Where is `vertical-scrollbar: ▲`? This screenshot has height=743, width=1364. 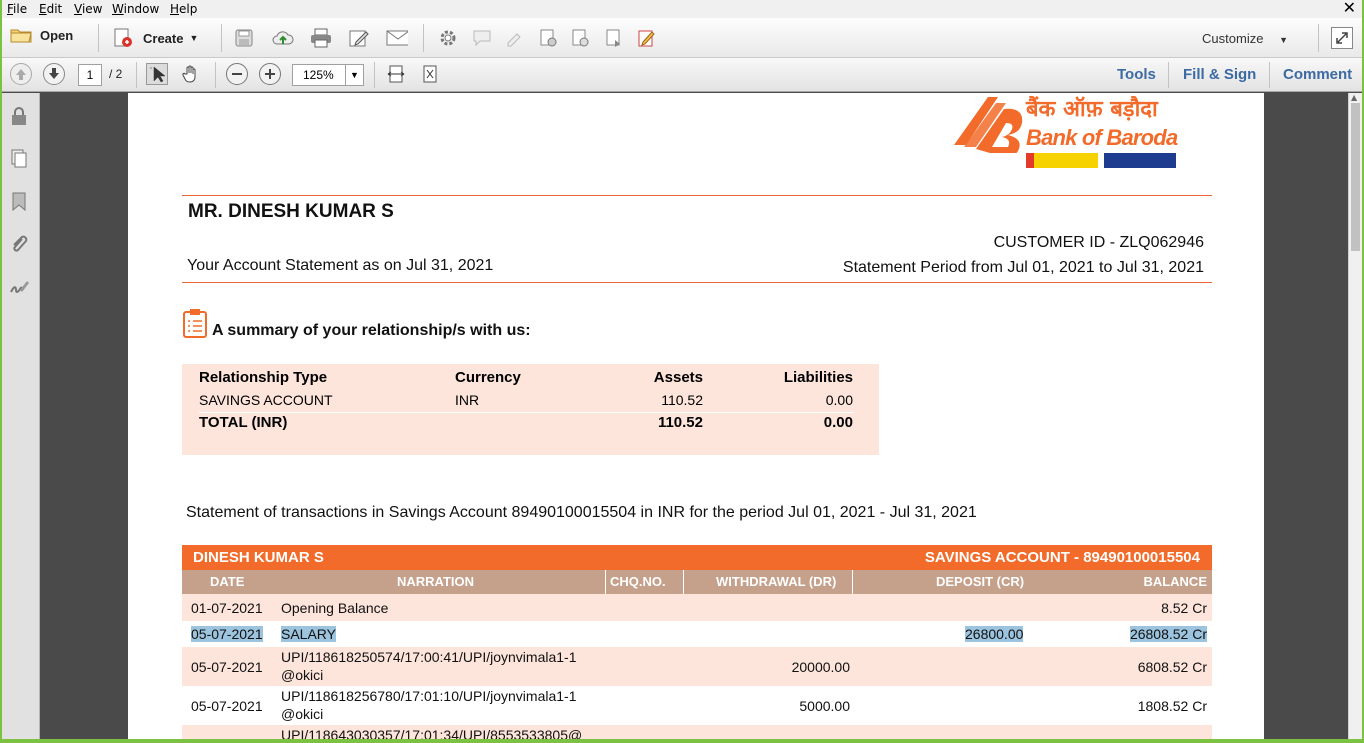
vertical-scrollbar: ▲ is located at coordinates (1355, 416).